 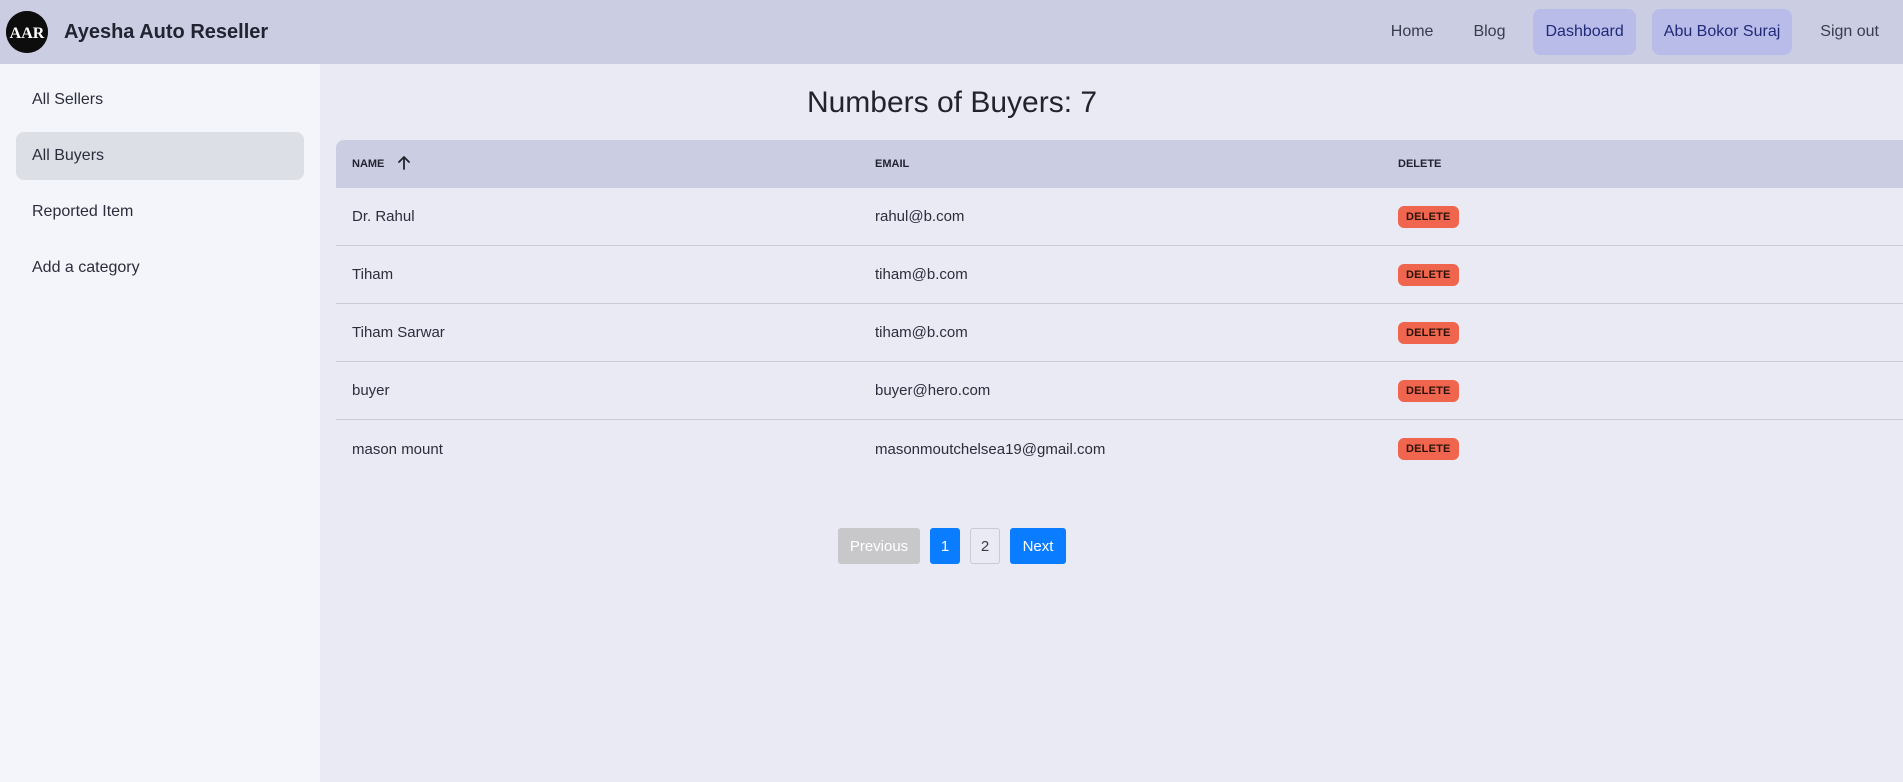 What do you see at coordinates (1849, 32) in the screenshot?
I see `nav-sign-out: Sign out` at bounding box center [1849, 32].